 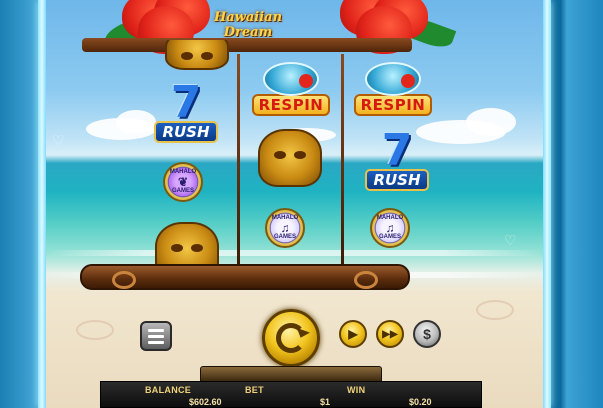 I want to click on win-label: WIN, so click(x=356, y=390).